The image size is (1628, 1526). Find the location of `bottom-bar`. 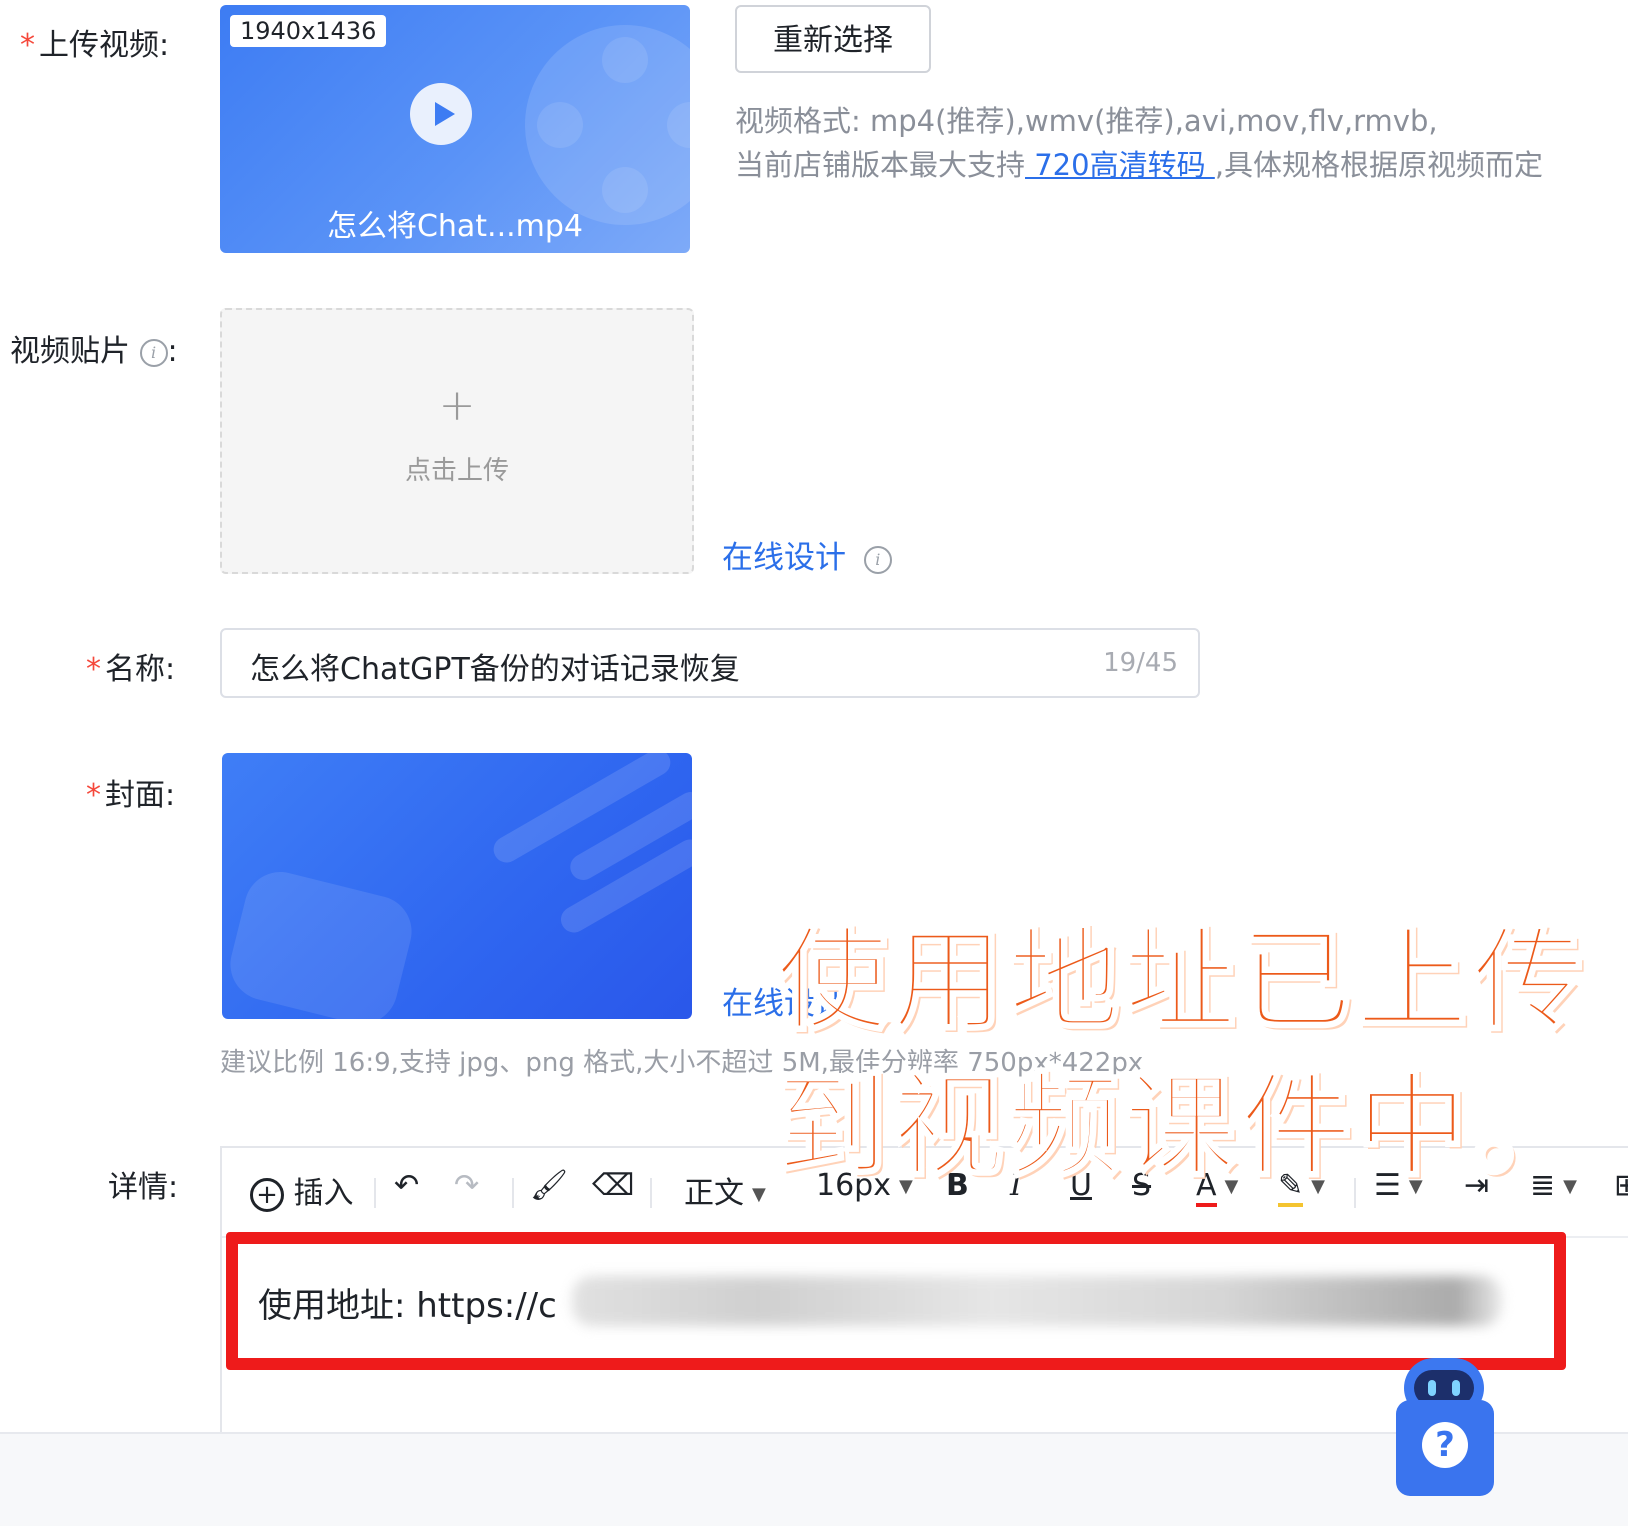

bottom-bar is located at coordinates (814, 1480).